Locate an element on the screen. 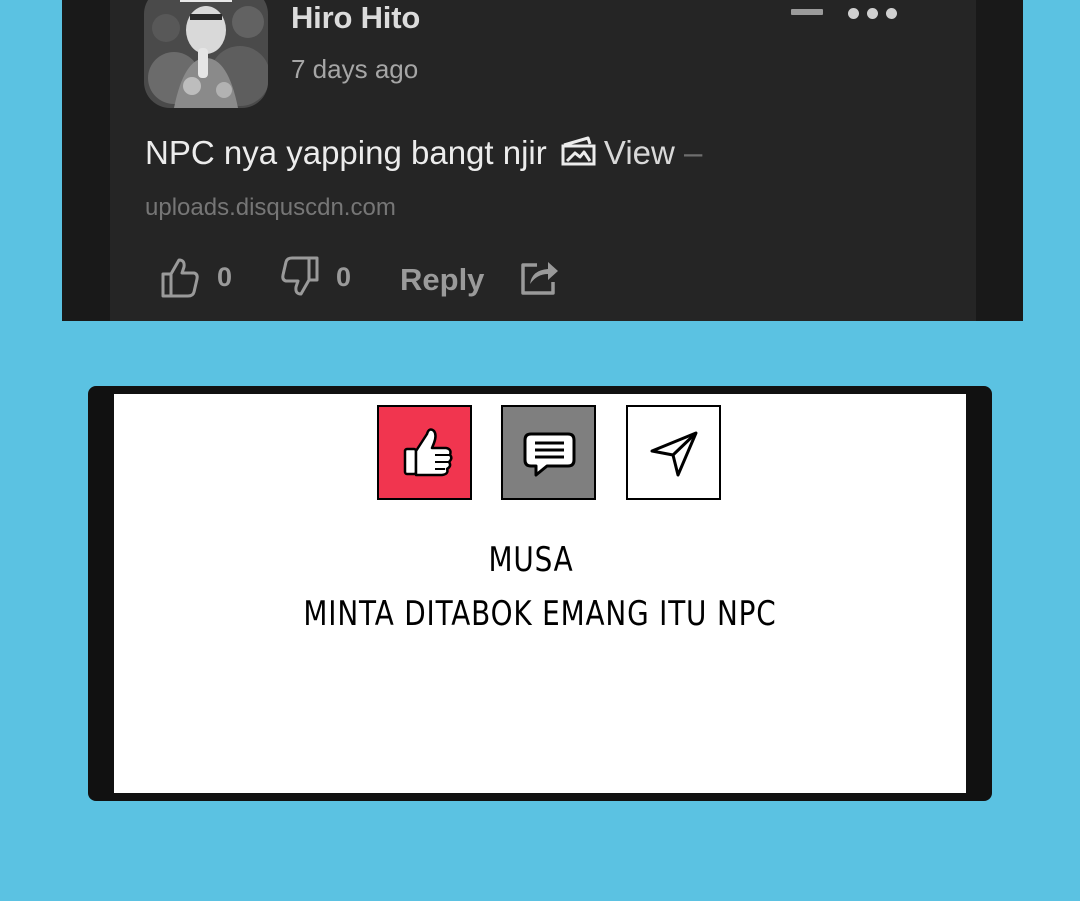 The image size is (1080, 901). share-icon is located at coordinates (539, 278).